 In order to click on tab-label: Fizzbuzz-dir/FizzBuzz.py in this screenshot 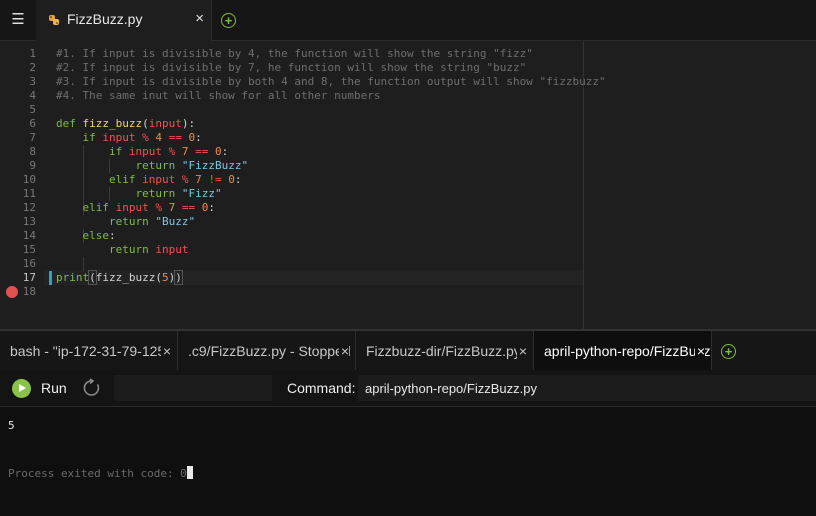, I will do `click(443, 351)`.